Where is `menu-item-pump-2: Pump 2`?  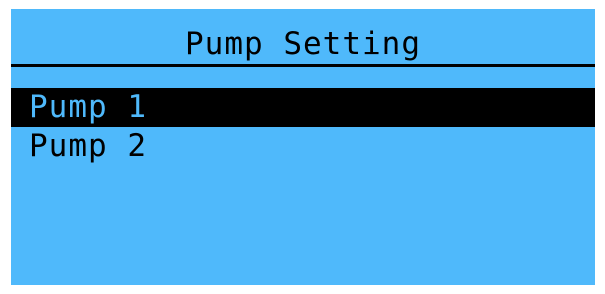
menu-item-pump-2: Pump 2 is located at coordinates (303, 146).